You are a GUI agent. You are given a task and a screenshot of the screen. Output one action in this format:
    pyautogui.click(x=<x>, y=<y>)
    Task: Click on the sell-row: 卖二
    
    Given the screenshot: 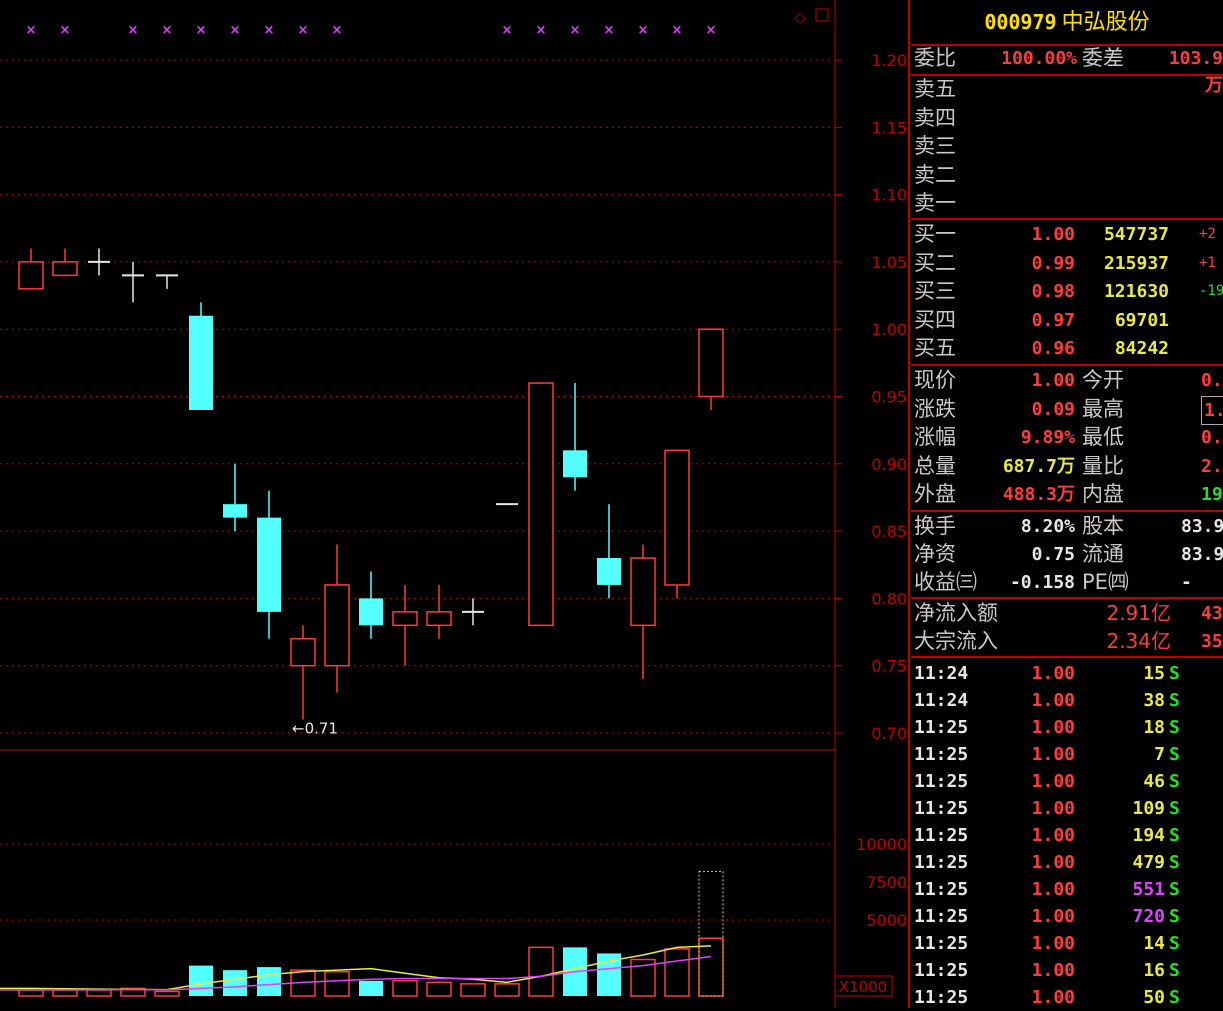 What is the action you would take?
    pyautogui.click(x=1067, y=175)
    